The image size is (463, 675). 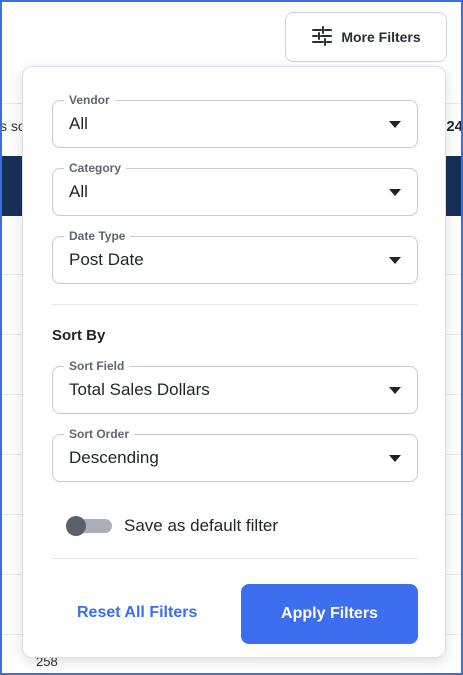 What do you see at coordinates (235, 256) in the screenshot?
I see `date-type-select: Date Type Post Date` at bounding box center [235, 256].